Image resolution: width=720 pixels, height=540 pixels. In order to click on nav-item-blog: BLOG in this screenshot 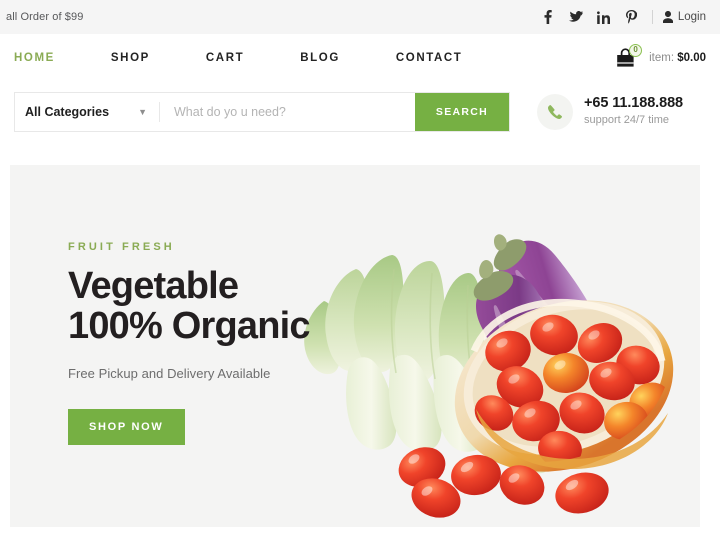, I will do `click(320, 58)`.